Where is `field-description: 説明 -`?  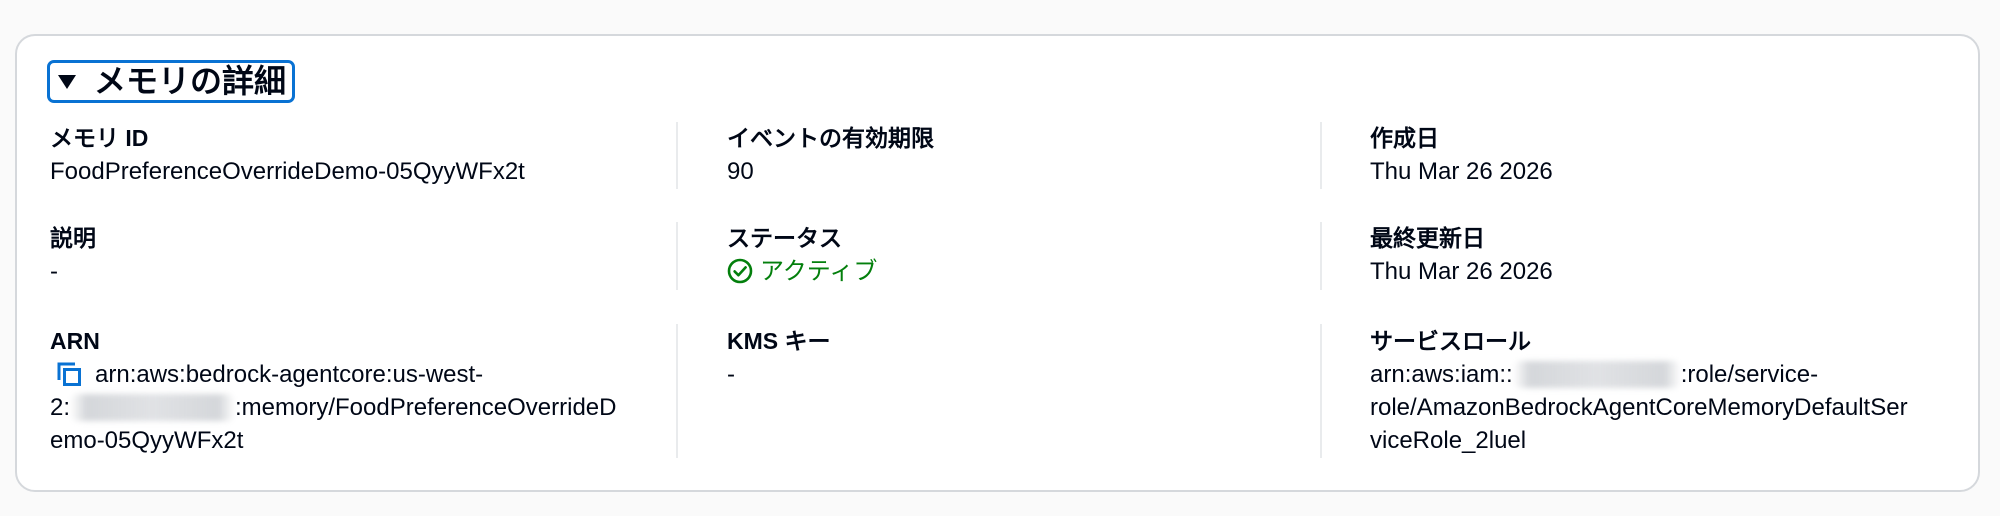 field-description: 説明 - is located at coordinates (335, 255).